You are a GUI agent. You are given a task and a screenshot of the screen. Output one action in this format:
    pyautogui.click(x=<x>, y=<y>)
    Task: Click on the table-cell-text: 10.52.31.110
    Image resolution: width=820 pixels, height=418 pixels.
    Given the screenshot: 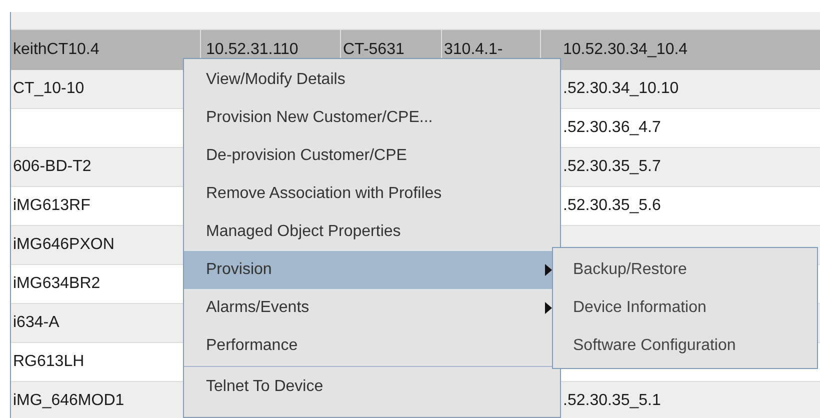 What is the action you would take?
    pyautogui.click(x=252, y=50)
    